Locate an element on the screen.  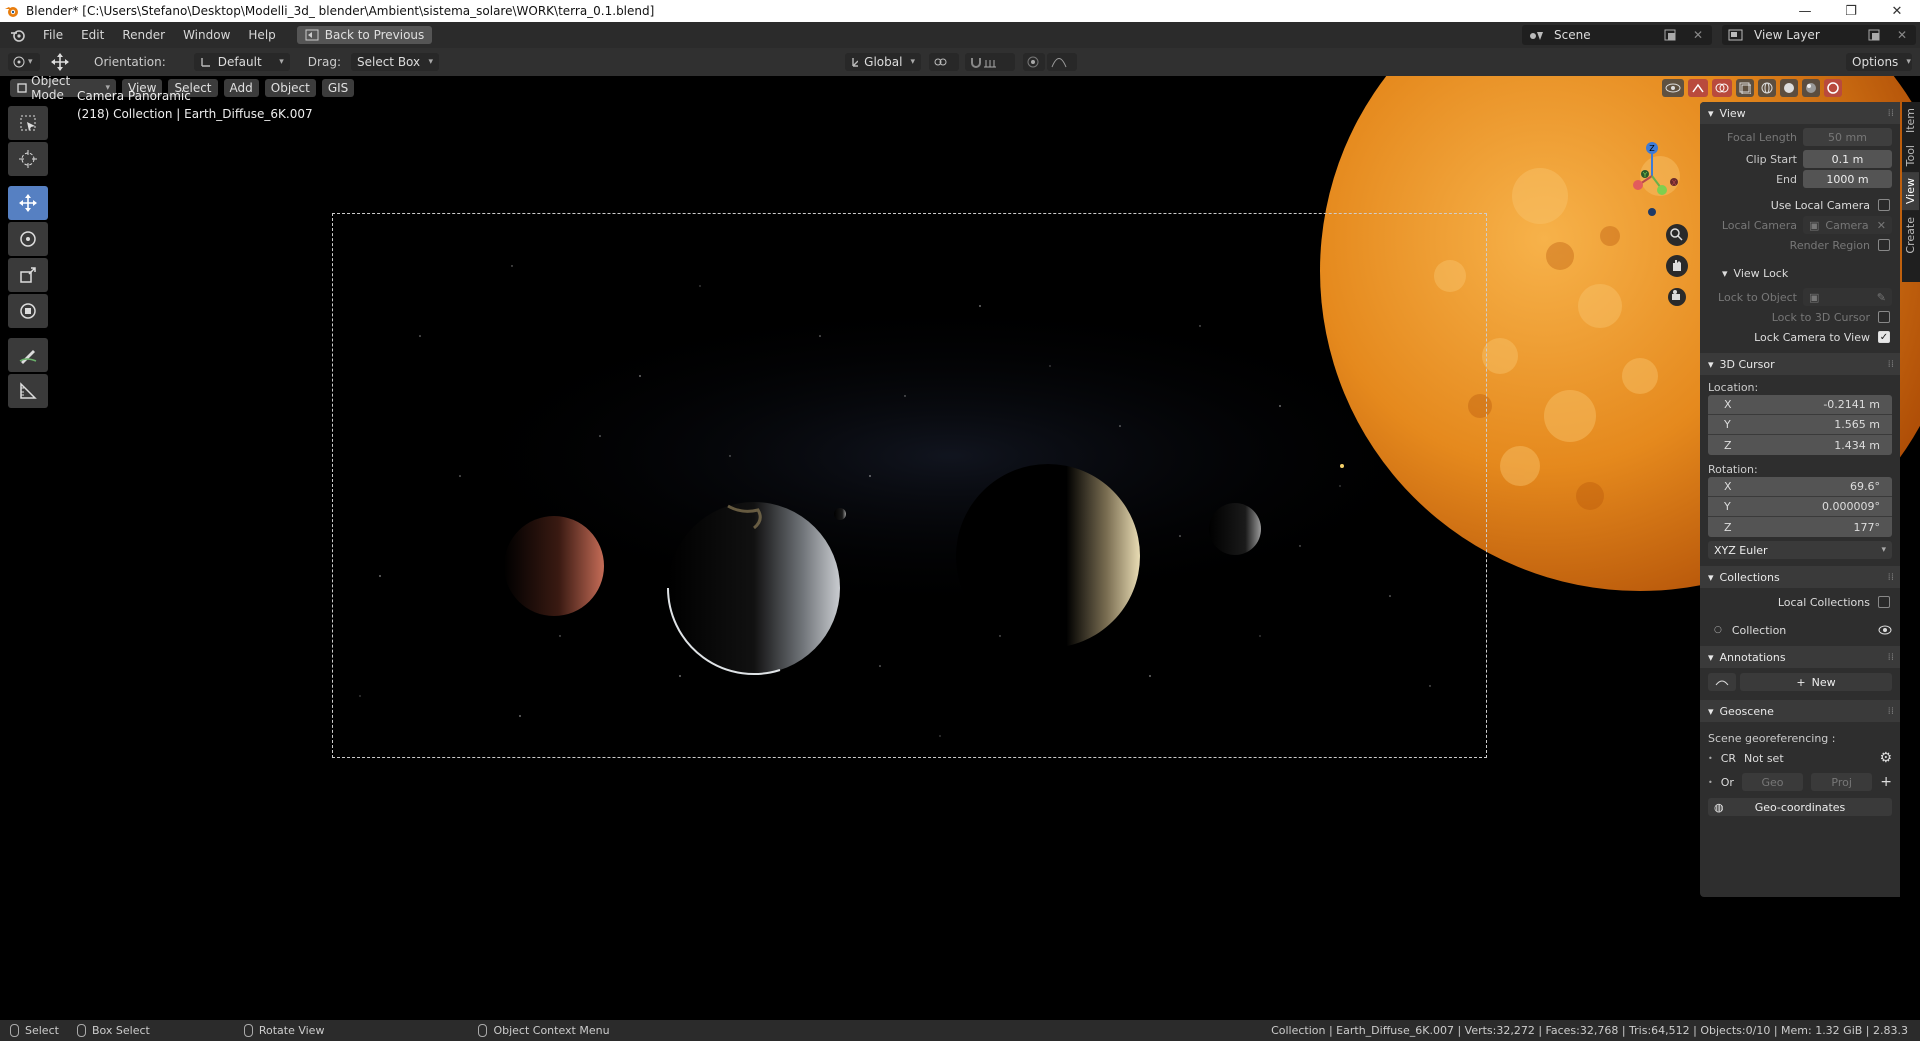
menu-help: Help is located at coordinates (261, 35).